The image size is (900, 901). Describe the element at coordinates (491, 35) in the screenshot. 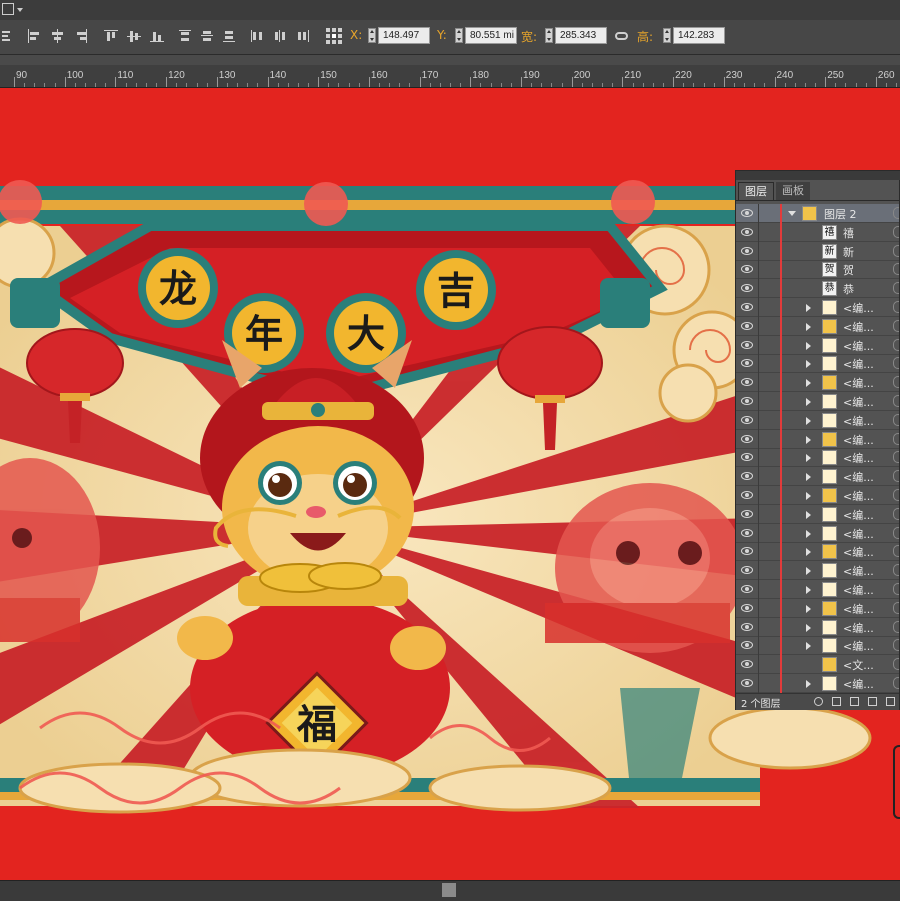

I see `y-field: 80.551 mi` at that location.